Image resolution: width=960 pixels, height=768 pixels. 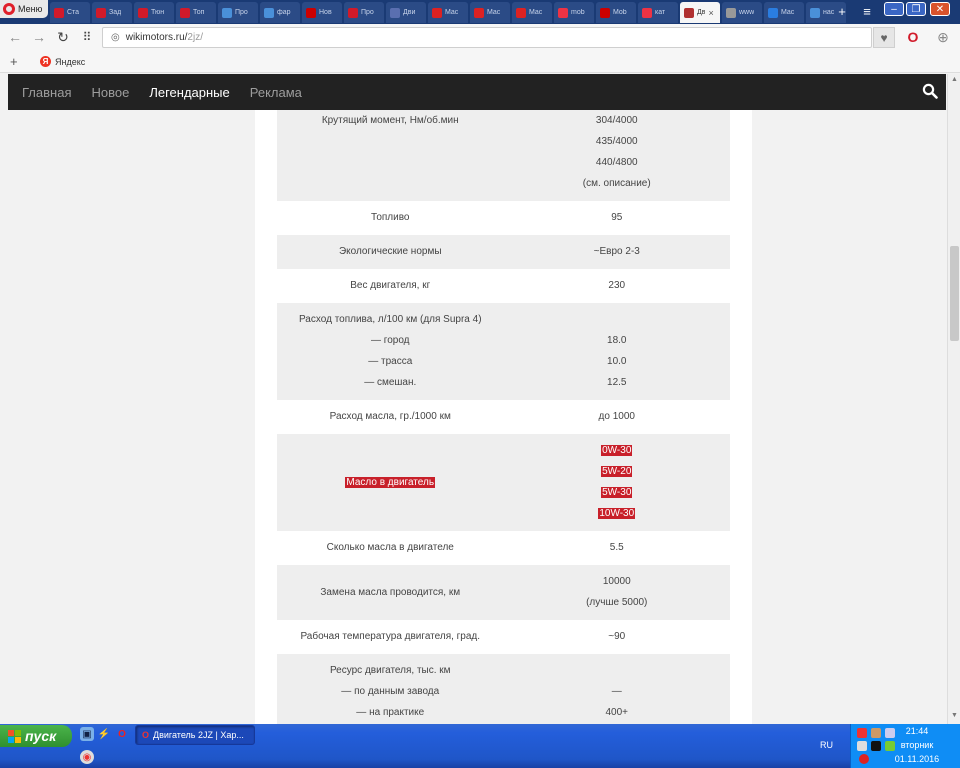 What do you see at coordinates (616, 547) in the screenshot?
I see `spec-value-text: 5.5` at bounding box center [616, 547].